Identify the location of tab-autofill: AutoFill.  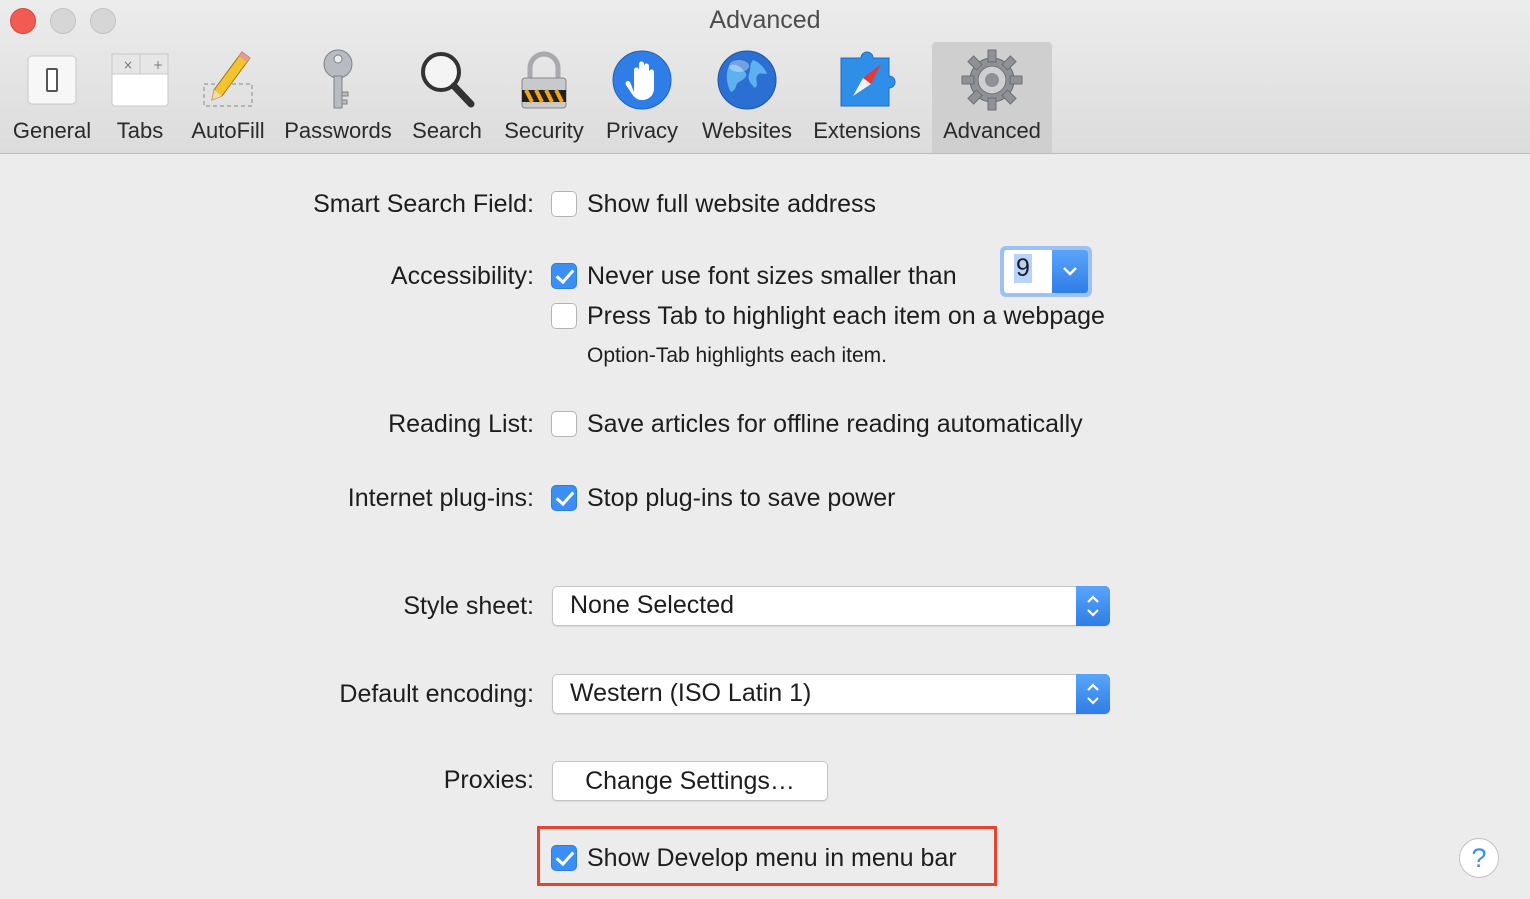
(228, 97).